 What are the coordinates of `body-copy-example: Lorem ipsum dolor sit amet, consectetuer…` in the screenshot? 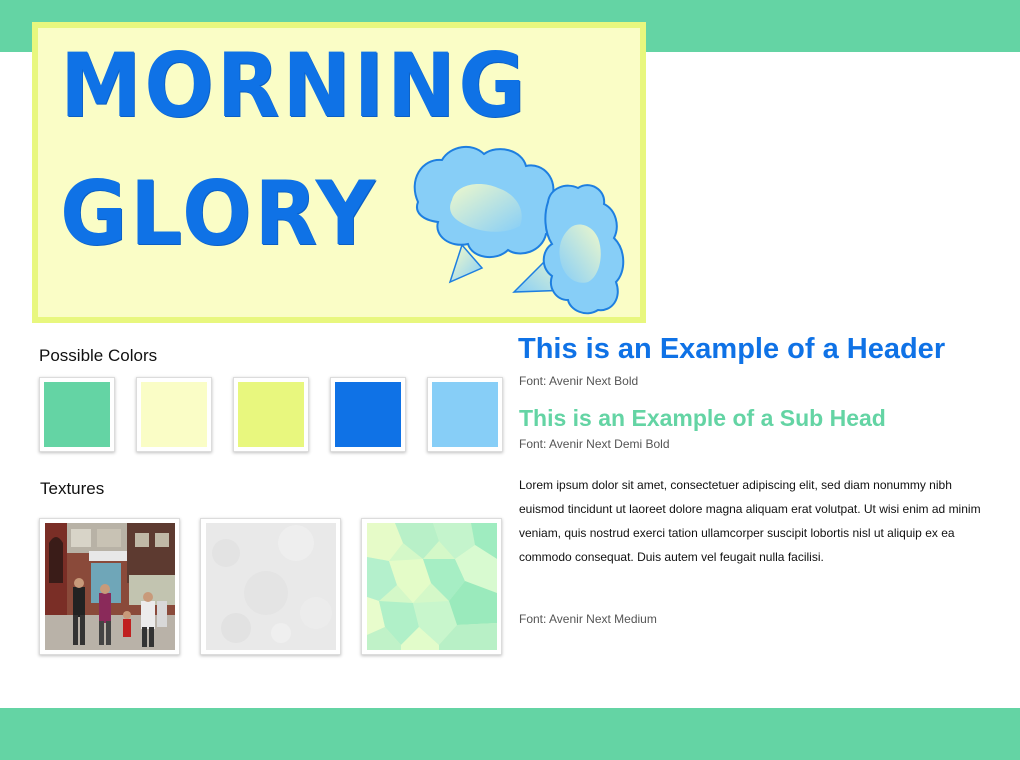 It's located at (750, 521).